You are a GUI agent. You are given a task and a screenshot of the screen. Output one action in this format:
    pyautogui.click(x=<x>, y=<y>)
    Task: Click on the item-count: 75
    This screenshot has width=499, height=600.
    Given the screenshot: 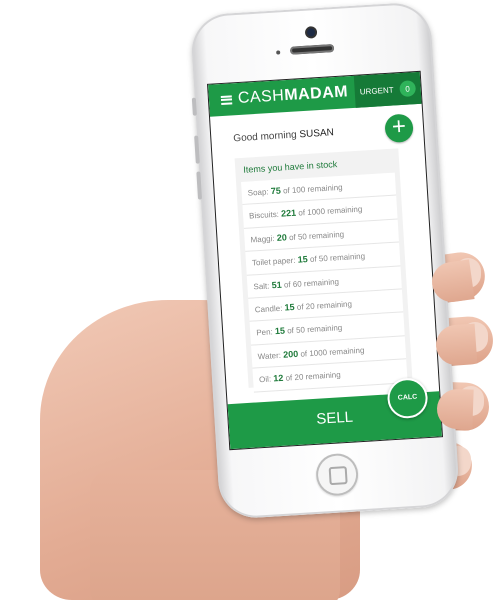 What is the action you would take?
    pyautogui.click(x=276, y=191)
    